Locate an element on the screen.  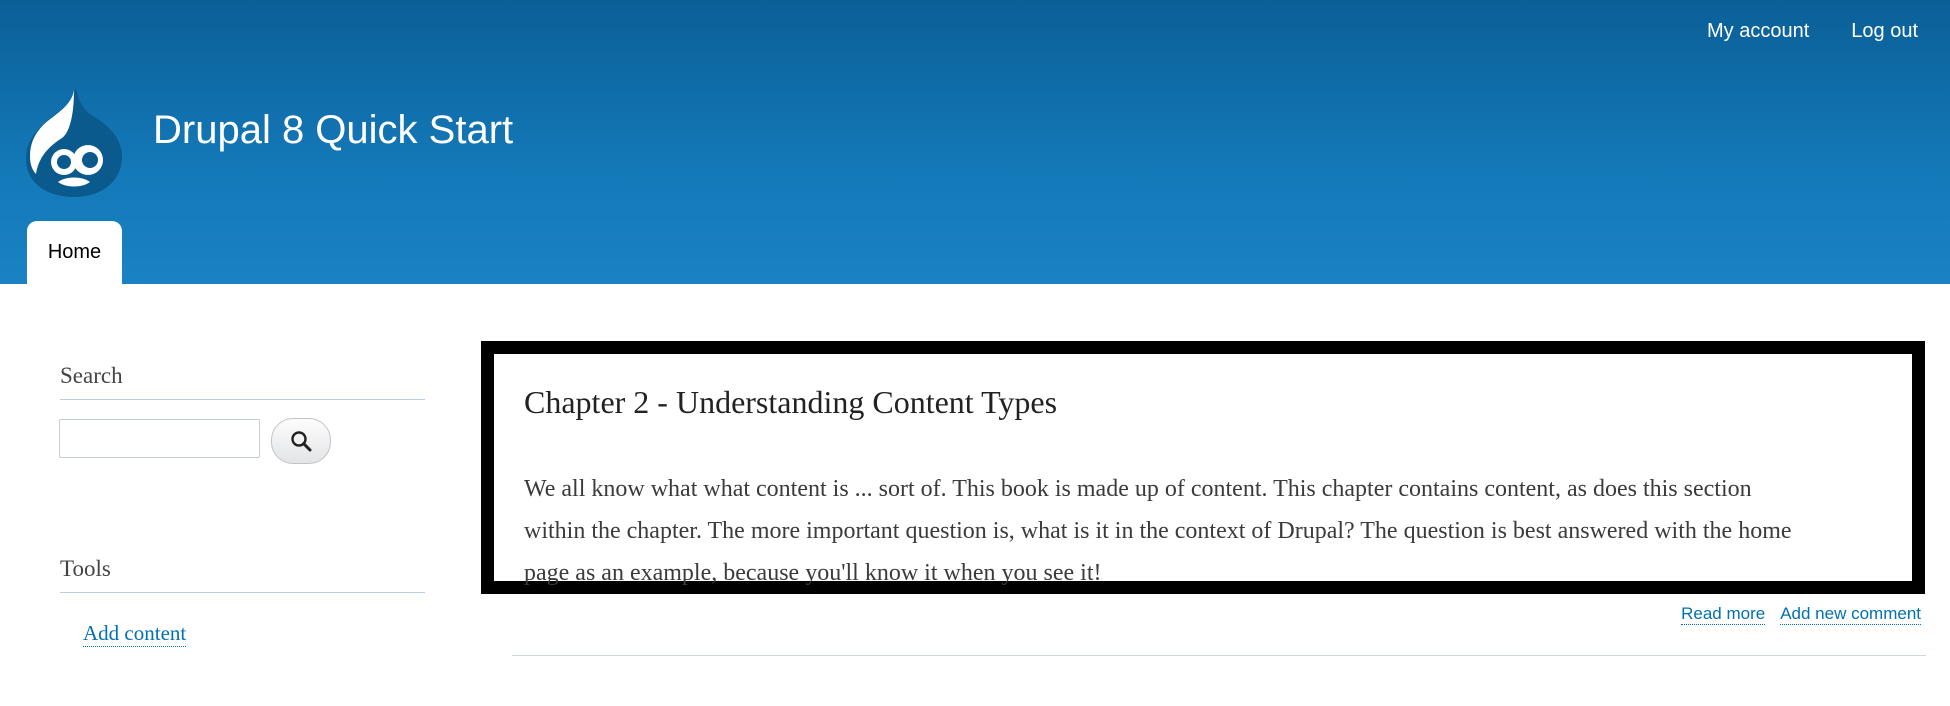
search-button is located at coordinates (301, 441).